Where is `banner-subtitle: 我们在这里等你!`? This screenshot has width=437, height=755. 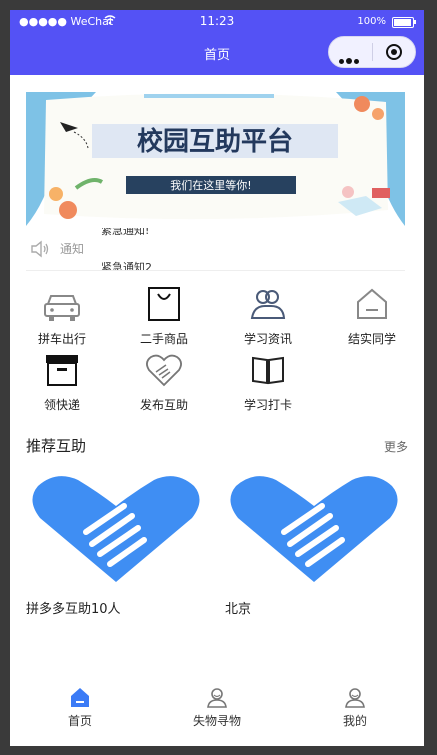
banner-subtitle: 我们在这里等你! is located at coordinates (210, 185).